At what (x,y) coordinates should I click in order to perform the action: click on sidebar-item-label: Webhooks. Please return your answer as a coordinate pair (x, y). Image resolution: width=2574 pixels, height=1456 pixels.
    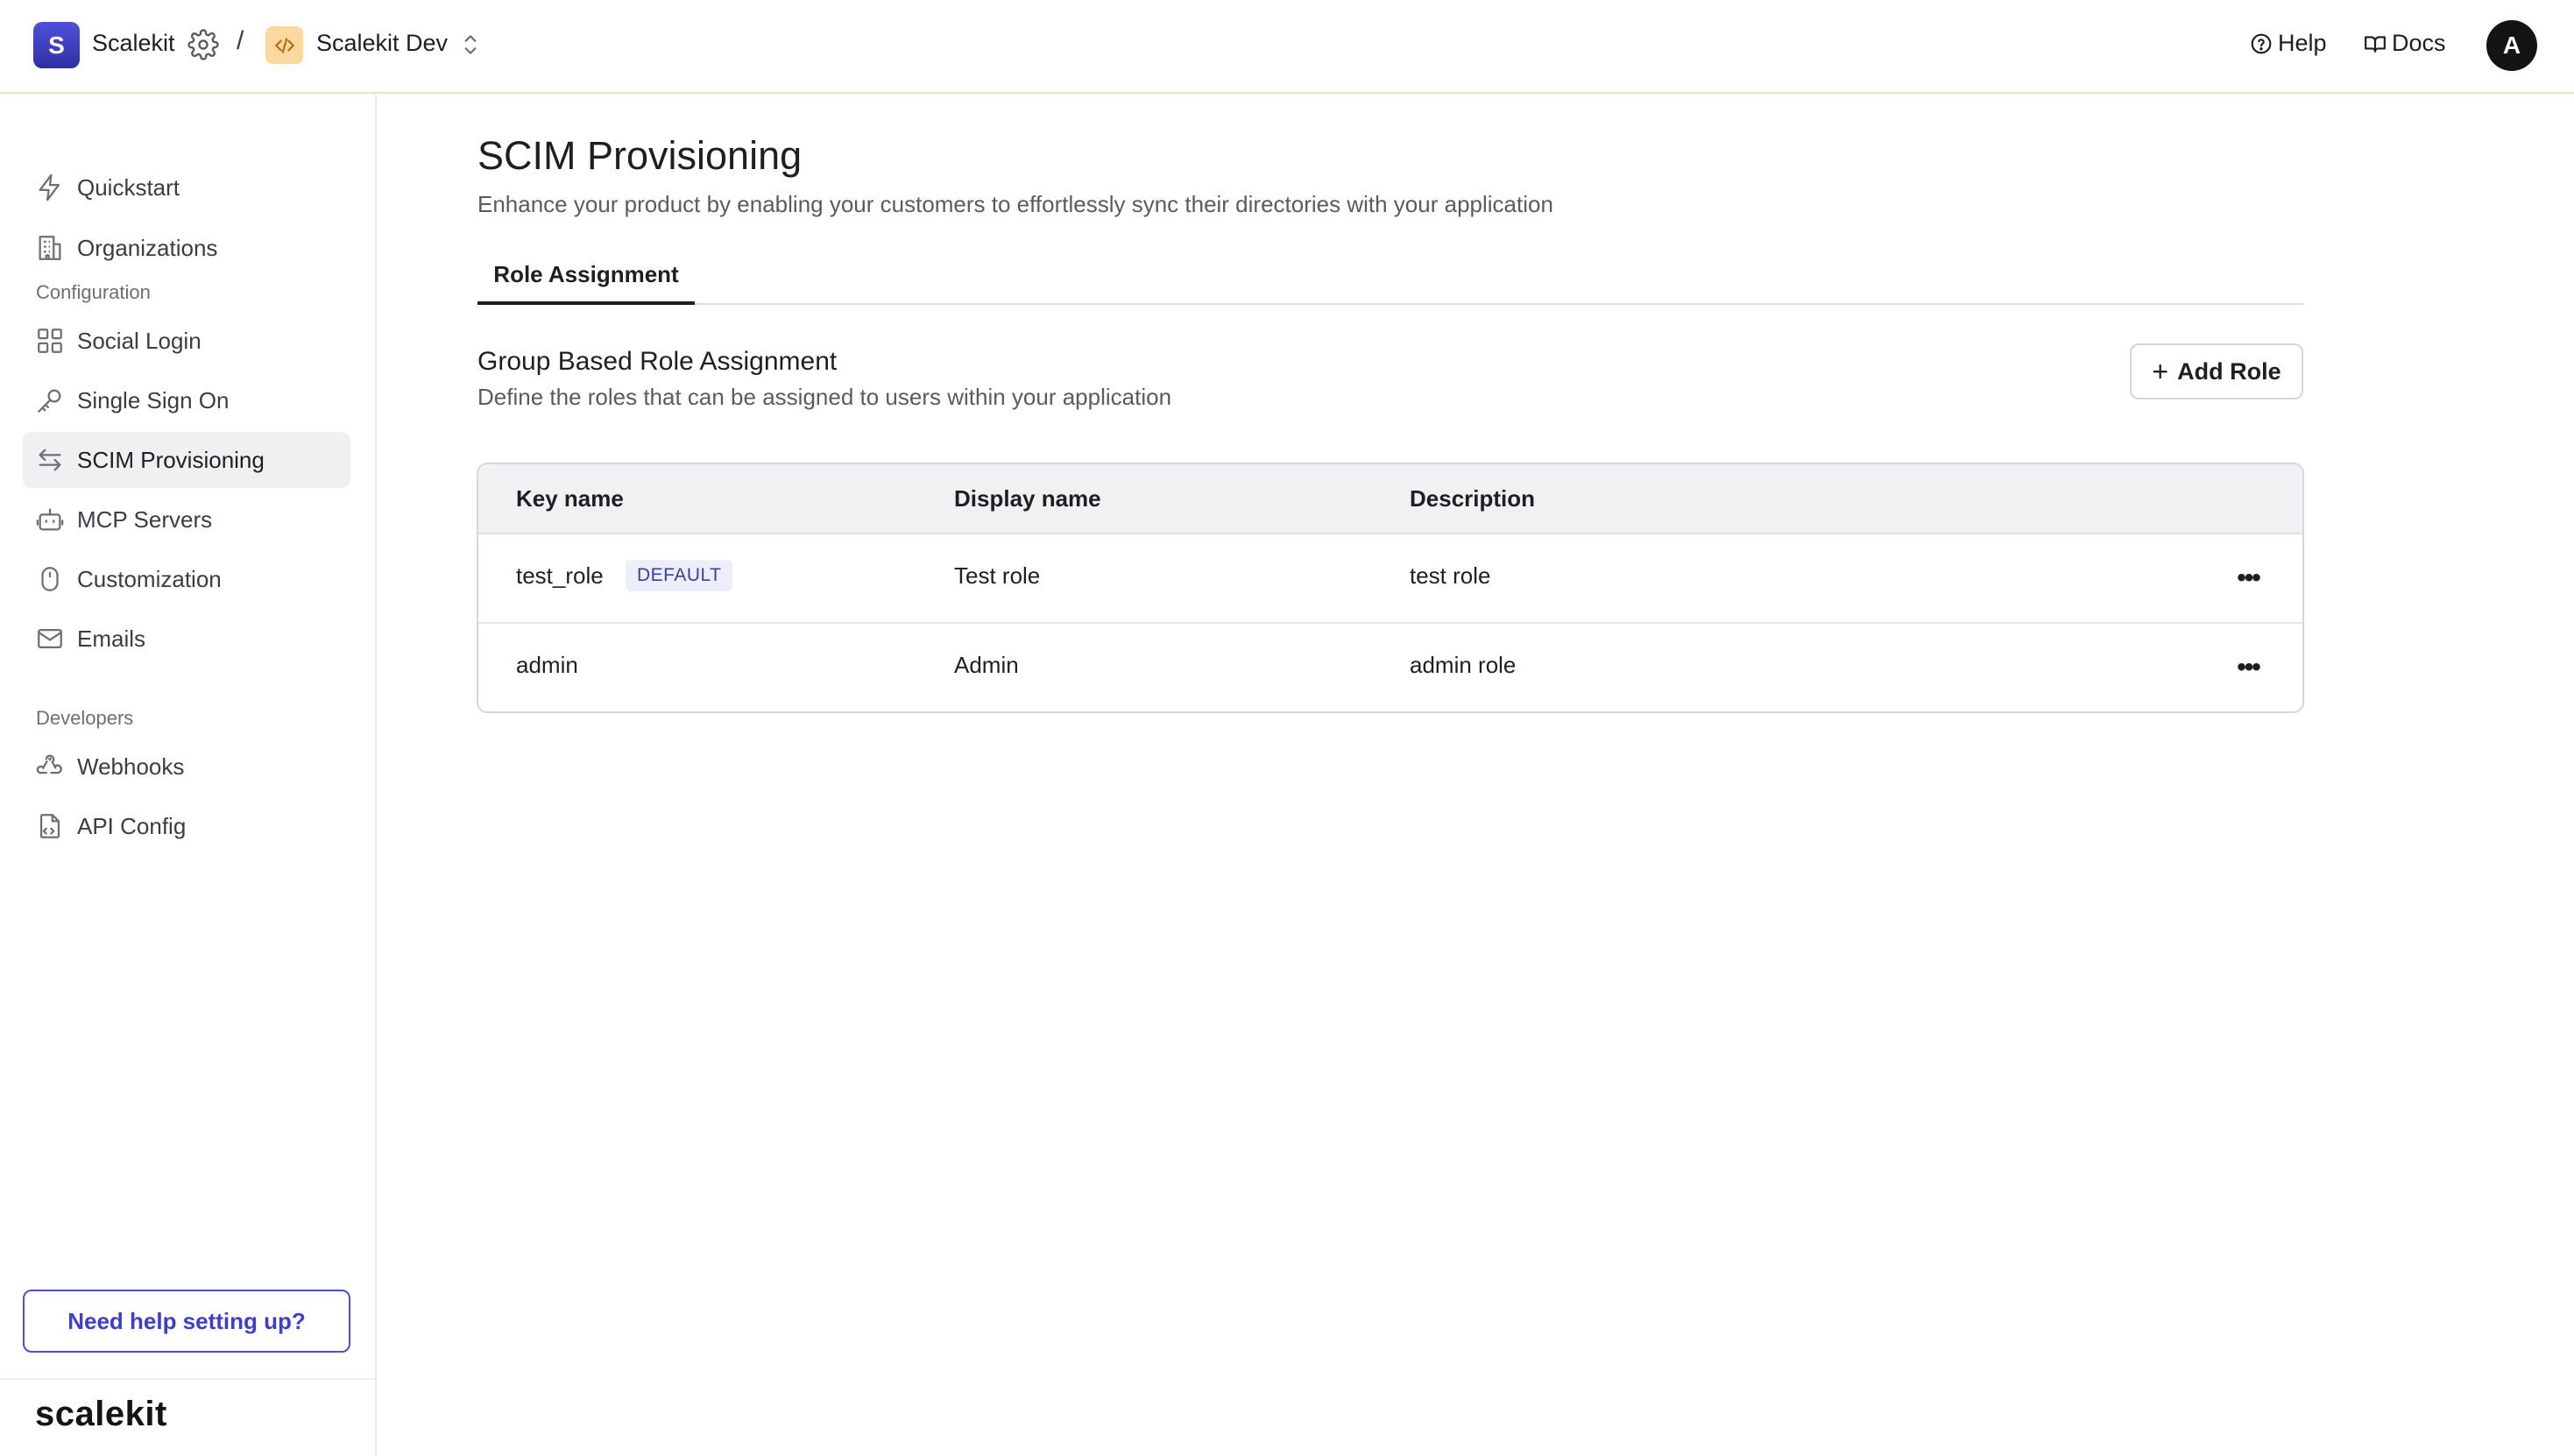
    Looking at the image, I should click on (131, 766).